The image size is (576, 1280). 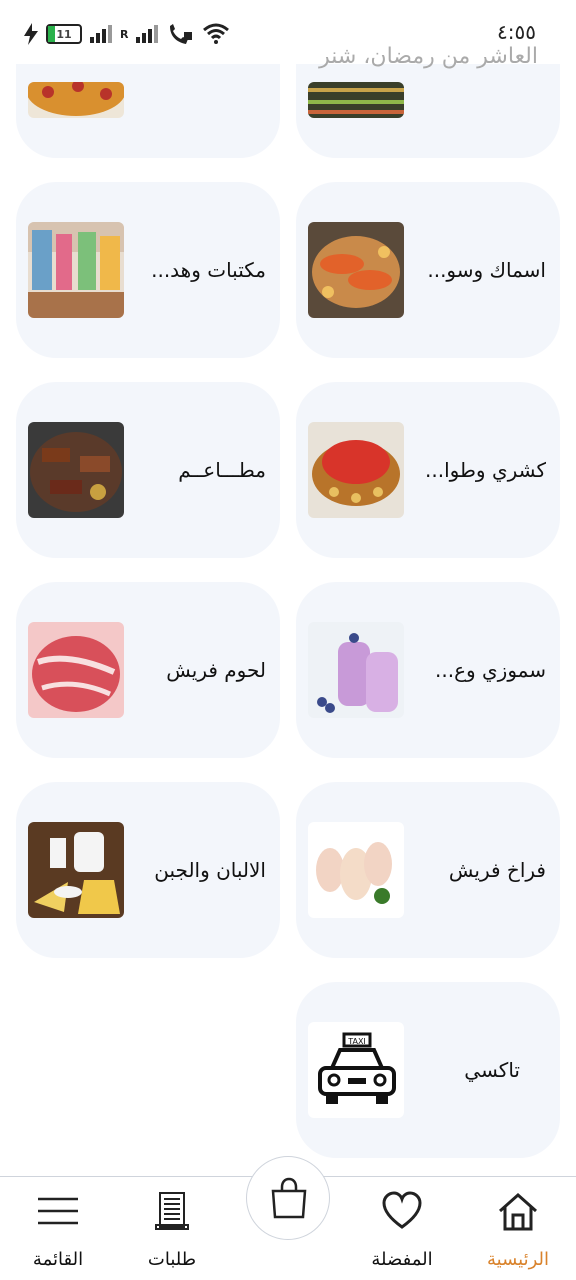 I want to click on category-label: تاكسي, so click(x=492, y=1070).